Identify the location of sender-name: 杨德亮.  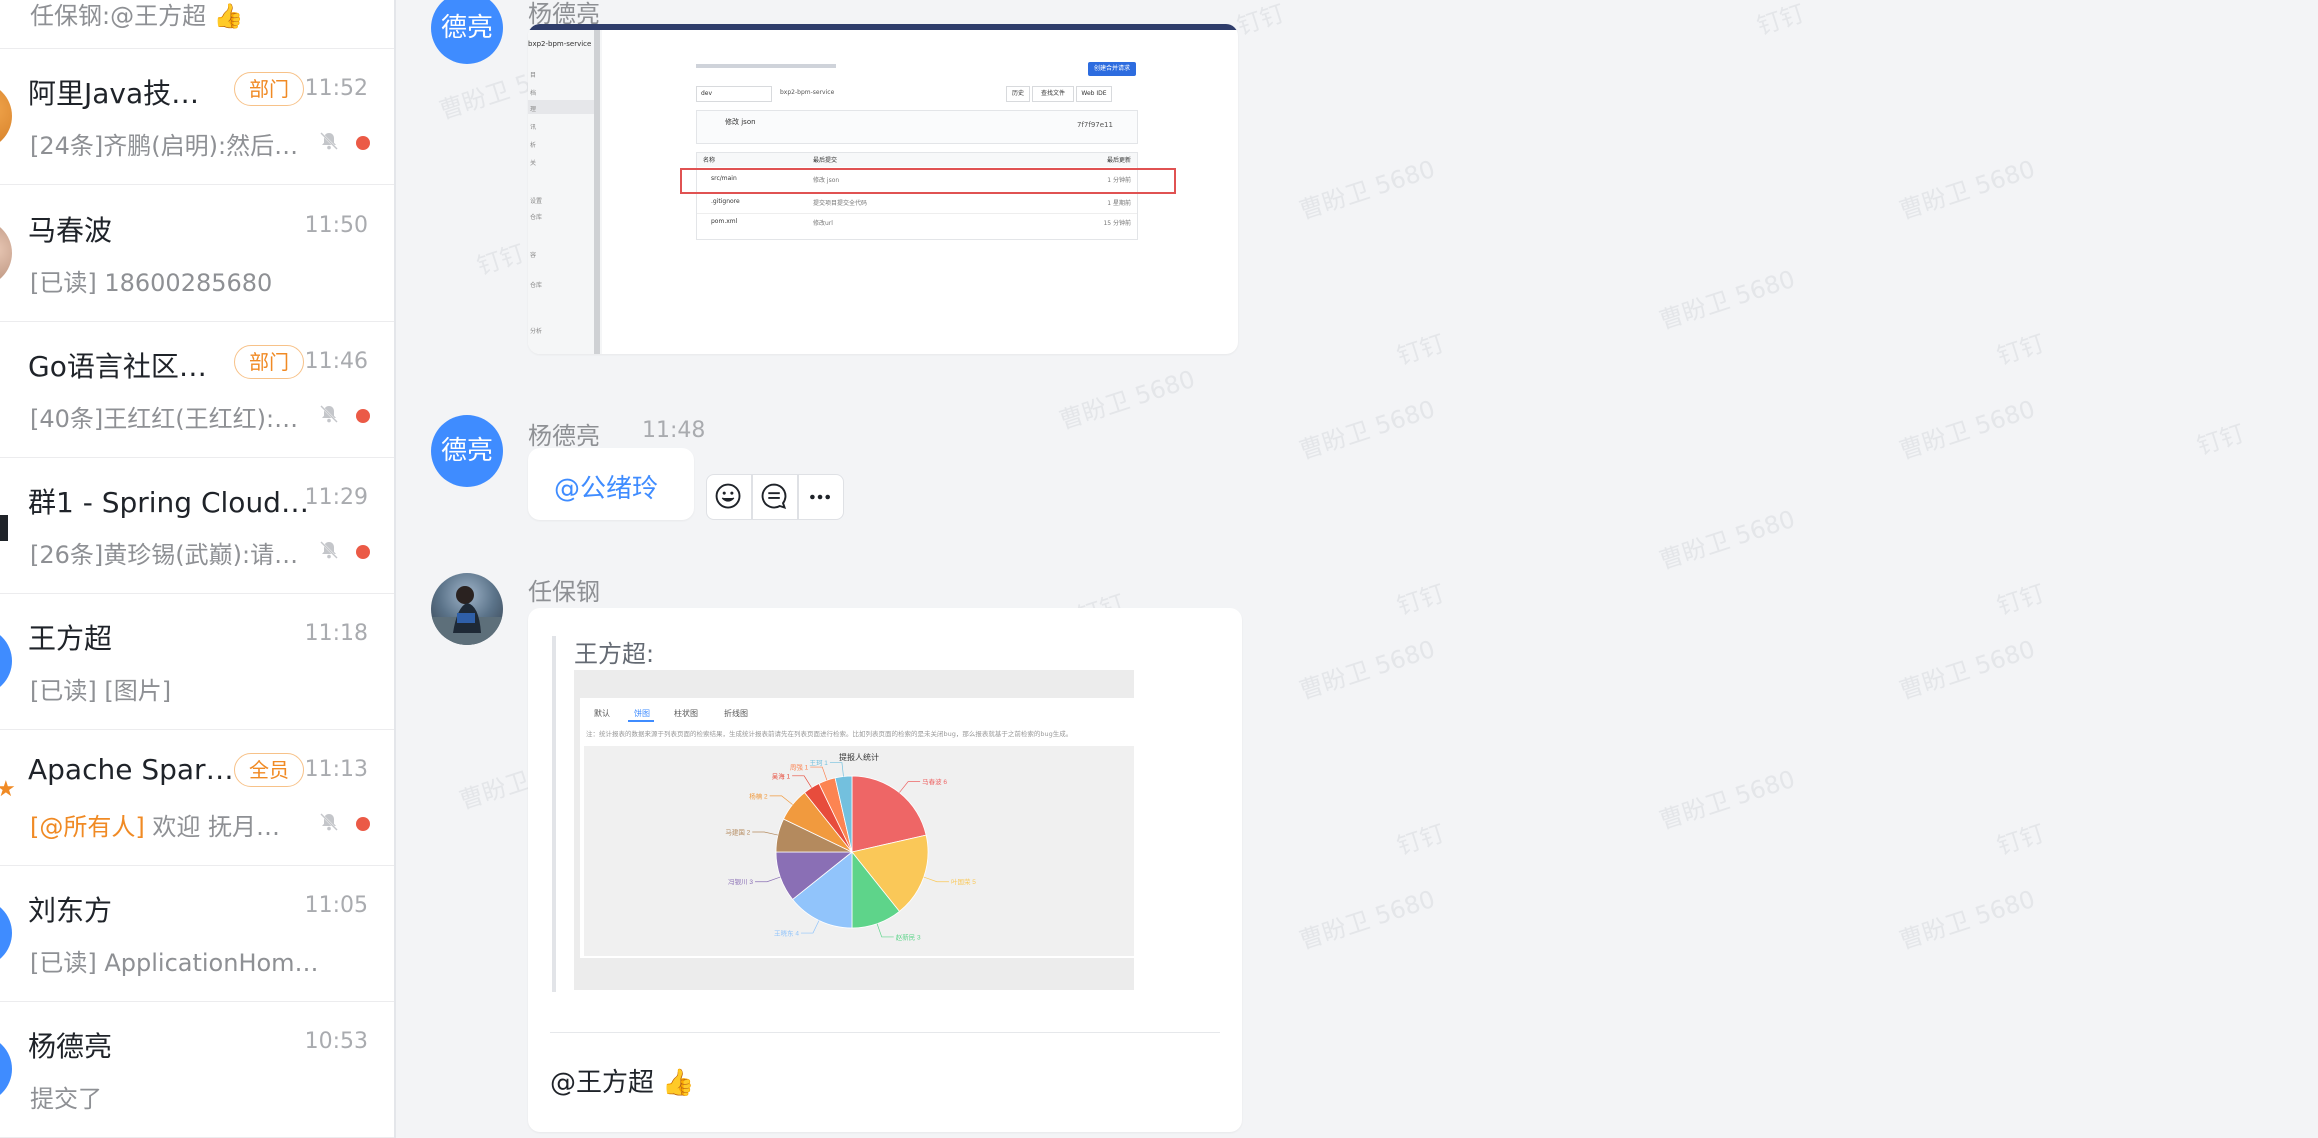
(564, 436).